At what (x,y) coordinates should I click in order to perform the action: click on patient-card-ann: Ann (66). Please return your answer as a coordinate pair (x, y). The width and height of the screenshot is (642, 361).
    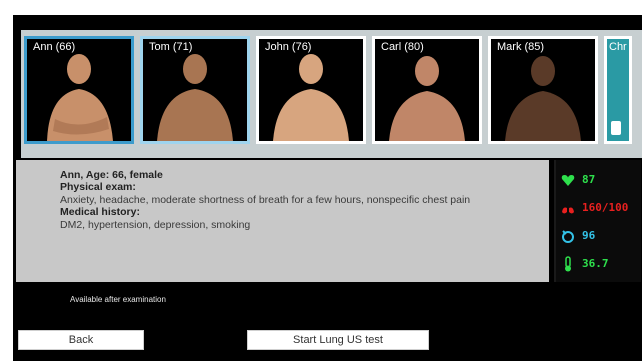
    Looking at the image, I should click on (79, 90).